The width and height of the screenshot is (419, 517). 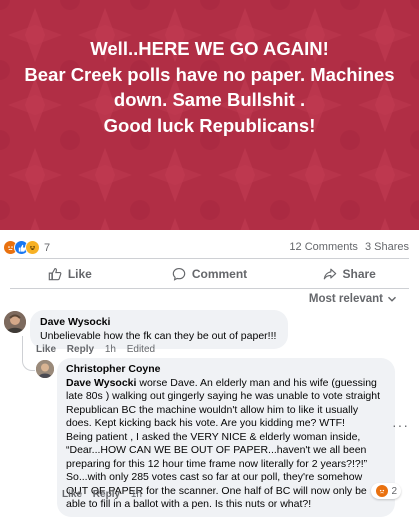 I want to click on comment-time: 1h, so click(x=110, y=349).